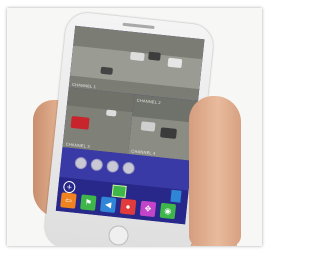 The height and width of the screenshot is (254, 320). What do you see at coordinates (215, 171) in the screenshot?
I see `hand-thumb` at bounding box center [215, 171].